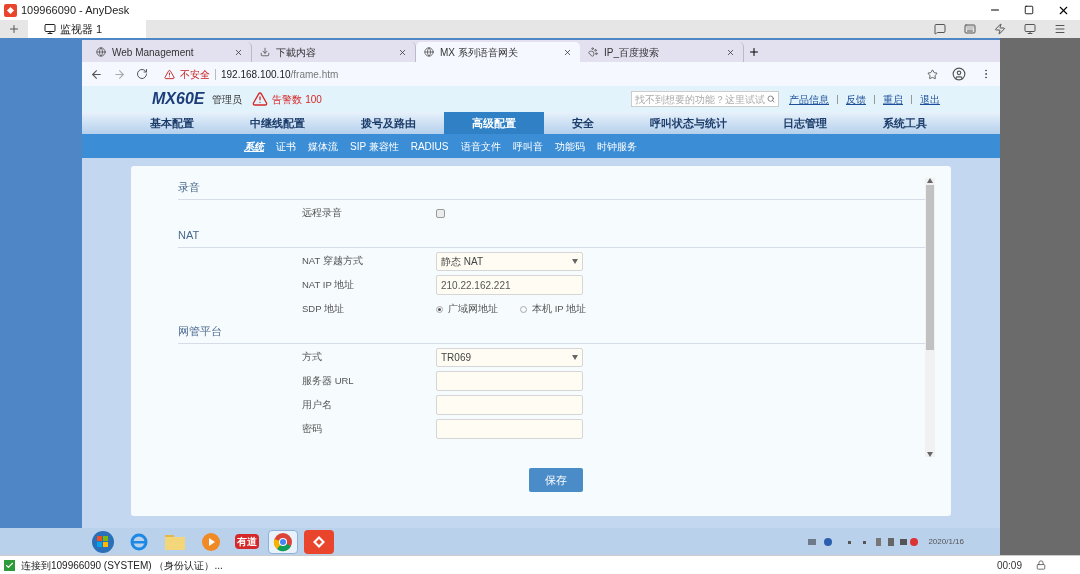  I want to click on header-link: 退出, so click(930, 99).